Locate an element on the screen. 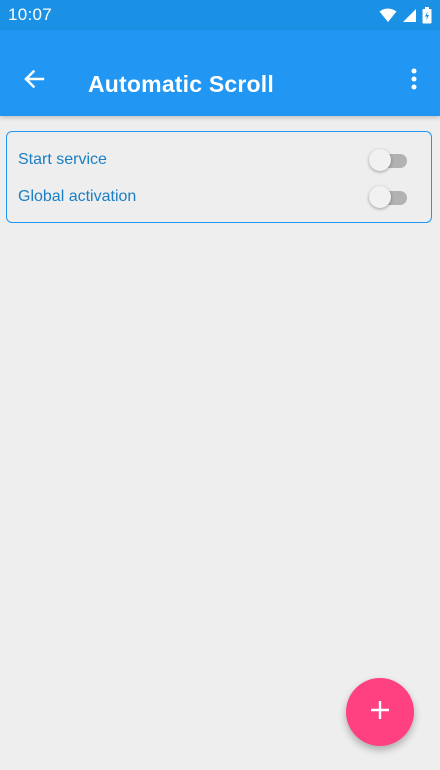  global-activation-switch is located at coordinates (388, 197).